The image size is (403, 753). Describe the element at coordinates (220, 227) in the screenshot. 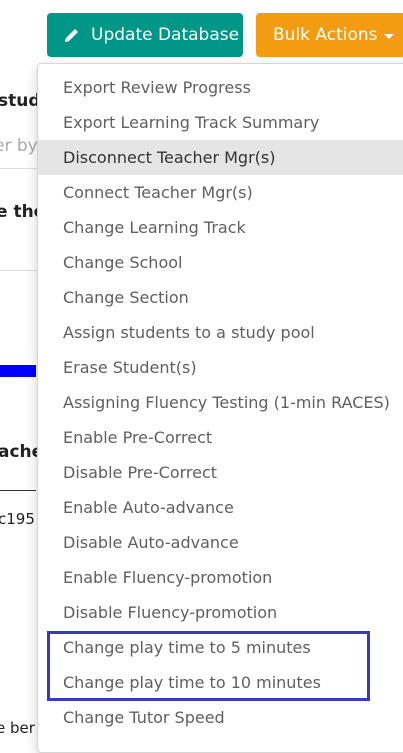

I see `menu-item: Change Learning Track` at that location.